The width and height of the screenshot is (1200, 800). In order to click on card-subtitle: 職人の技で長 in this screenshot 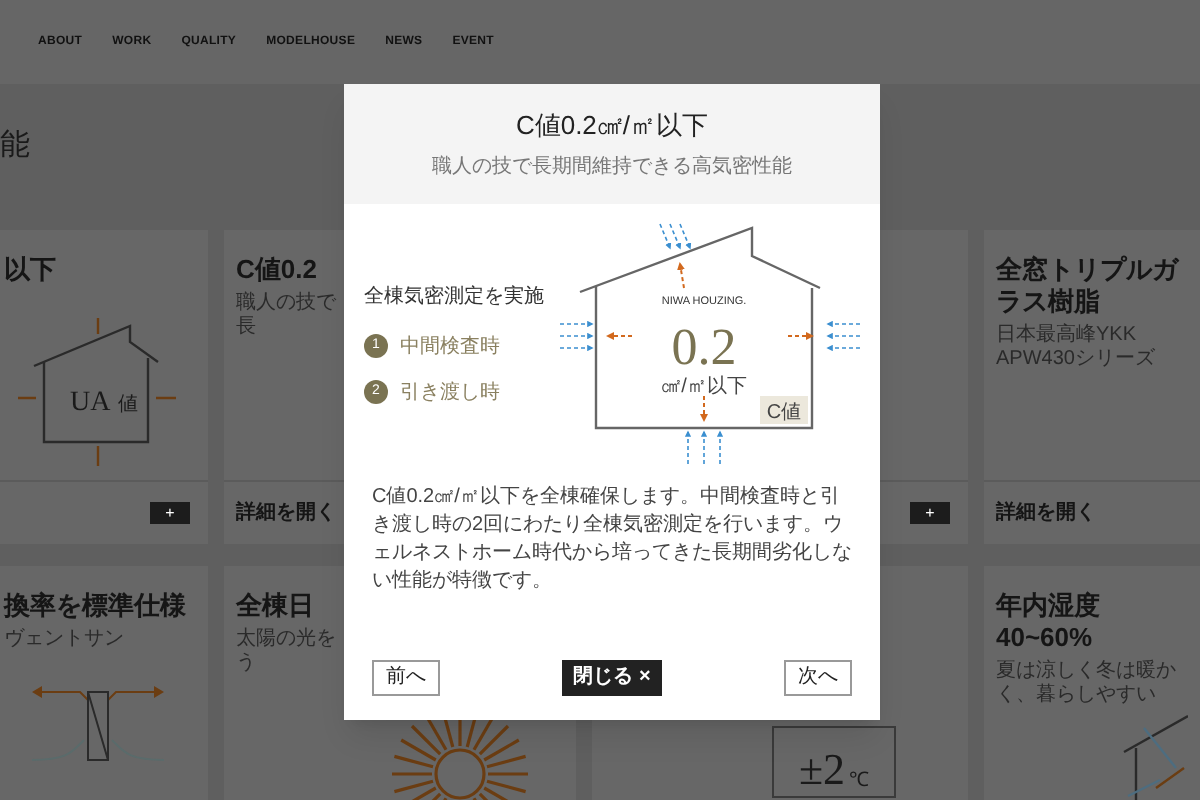, I will do `click(287, 316)`.